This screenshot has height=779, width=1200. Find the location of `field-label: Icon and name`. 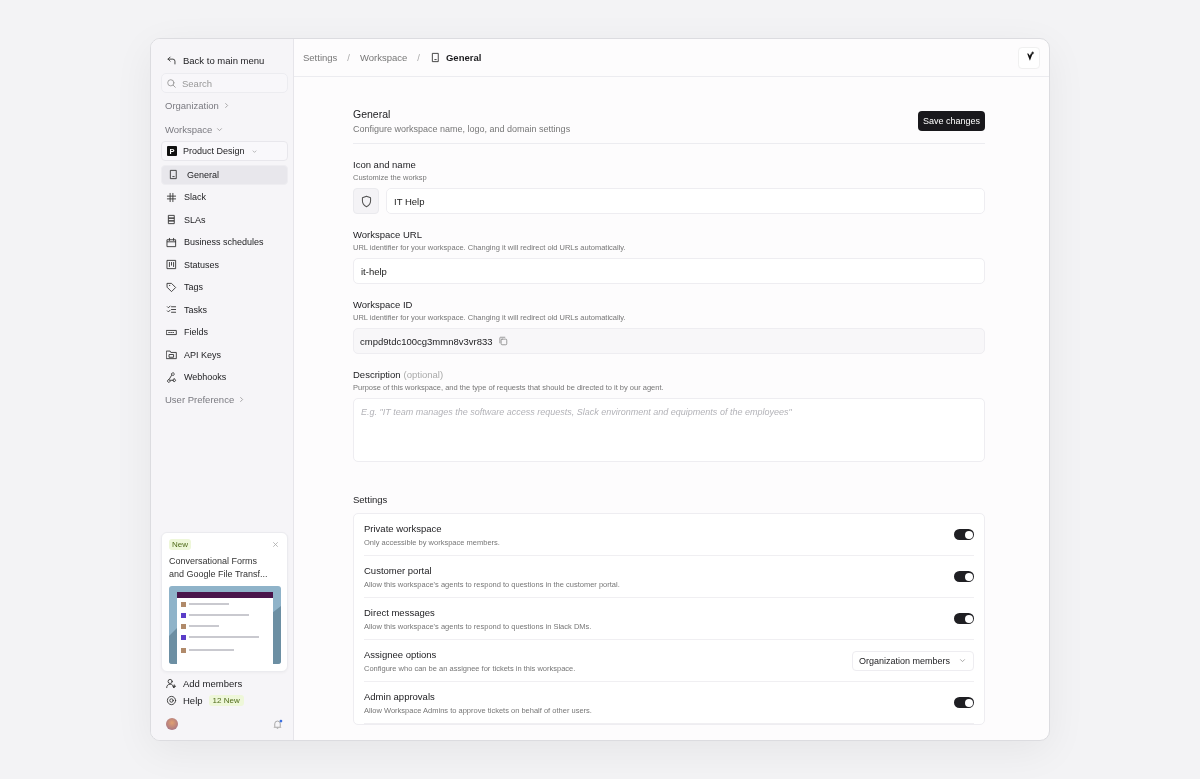

field-label: Icon and name is located at coordinates (384, 164).